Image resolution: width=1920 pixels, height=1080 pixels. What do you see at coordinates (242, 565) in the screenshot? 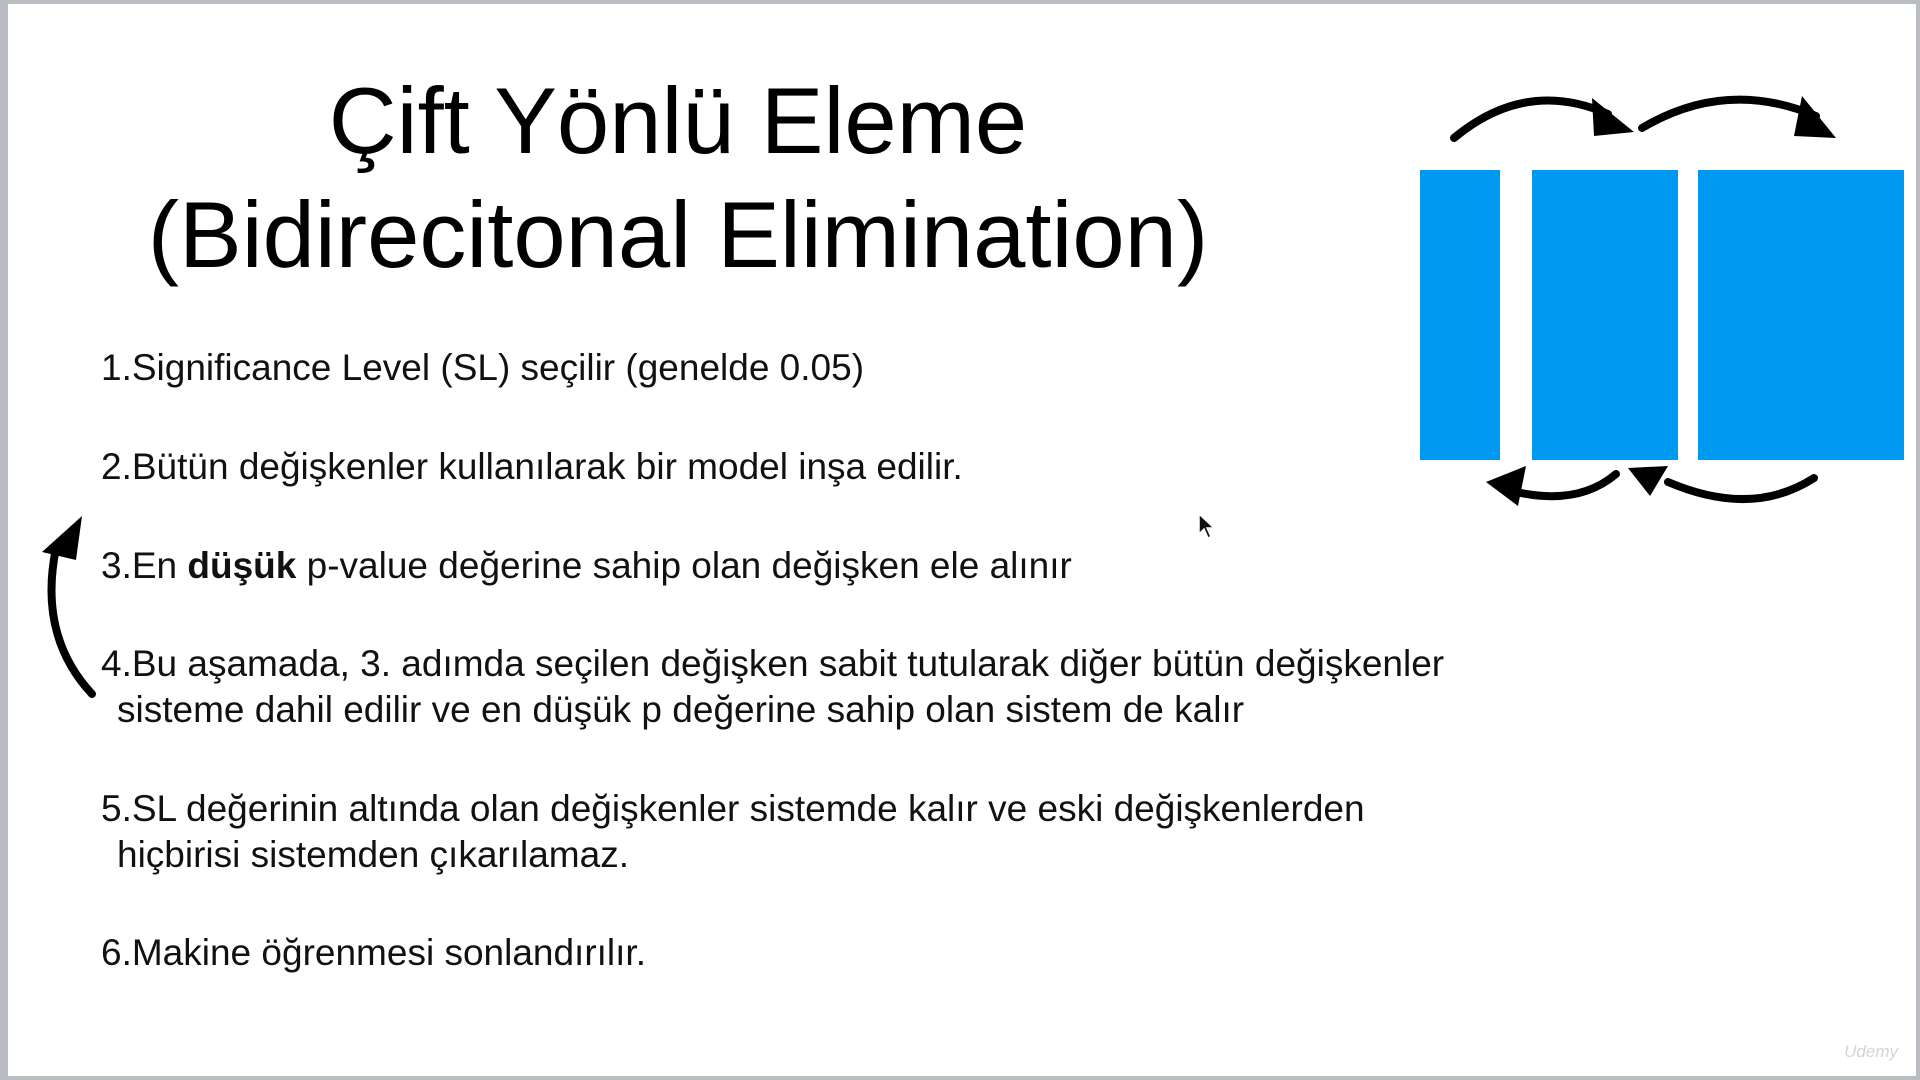
I see `step-3-bold: düşük` at bounding box center [242, 565].